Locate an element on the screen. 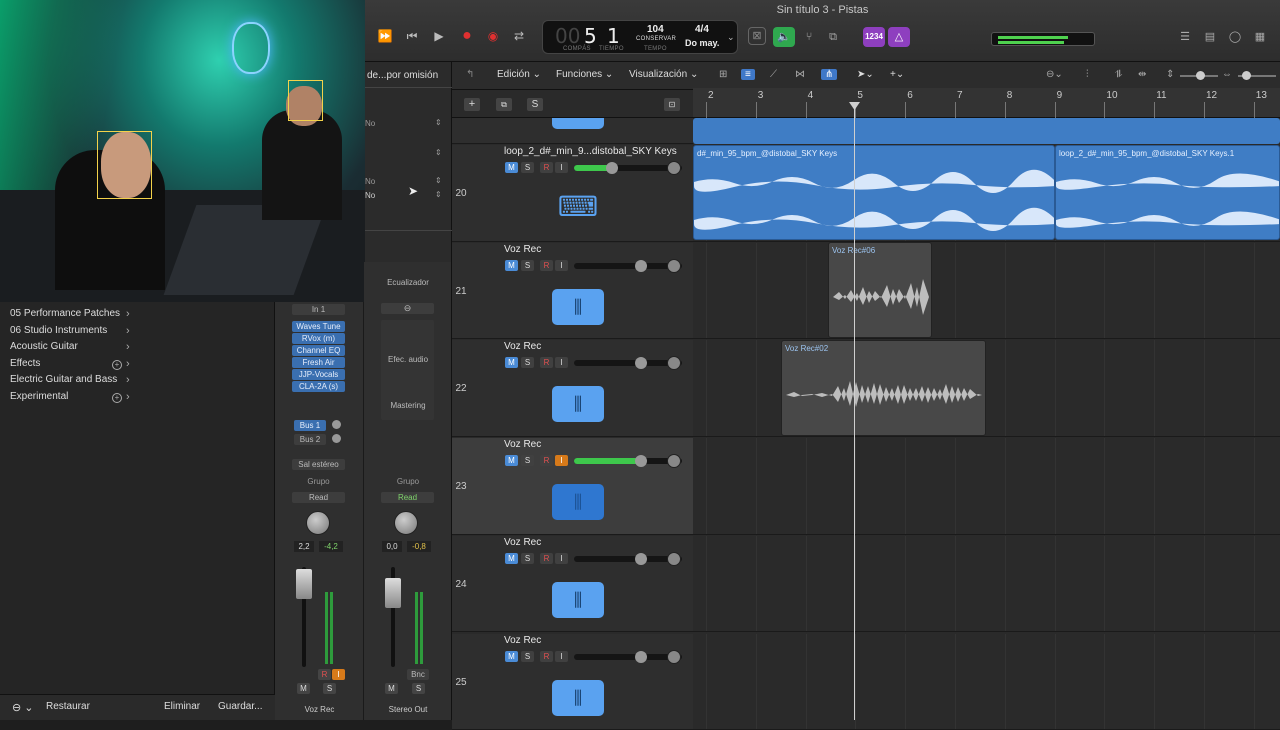 The height and width of the screenshot is (730, 1280). automation-mode: Read is located at coordinates (318, 497).